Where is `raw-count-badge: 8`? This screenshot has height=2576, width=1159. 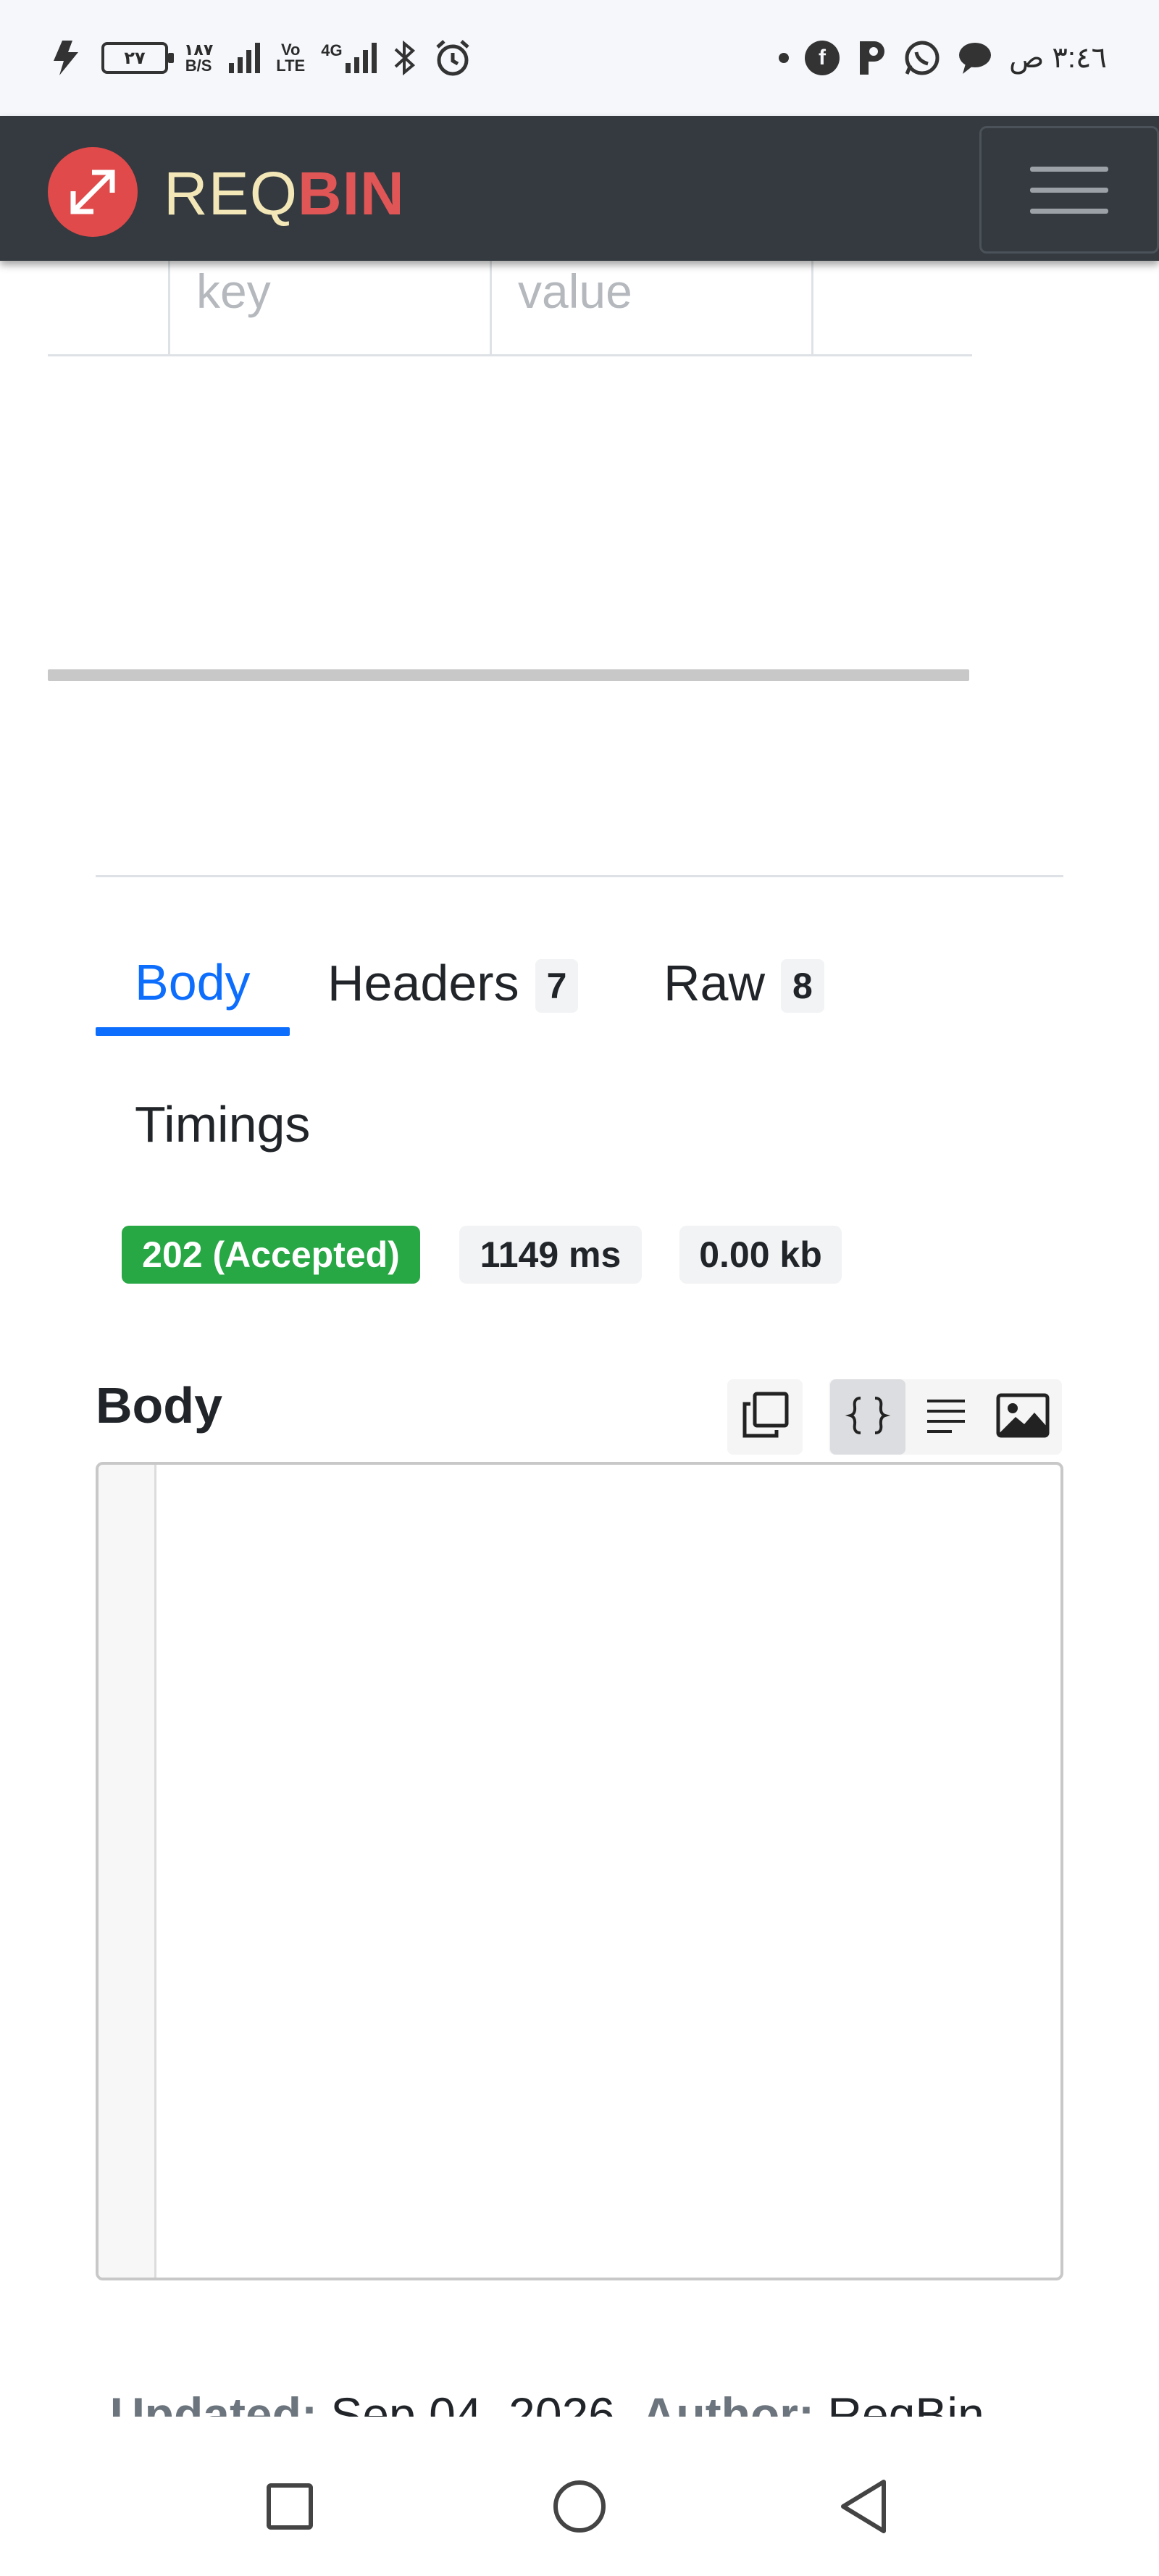 raw-count-badge: 8 is located at coordinates (802, 986).